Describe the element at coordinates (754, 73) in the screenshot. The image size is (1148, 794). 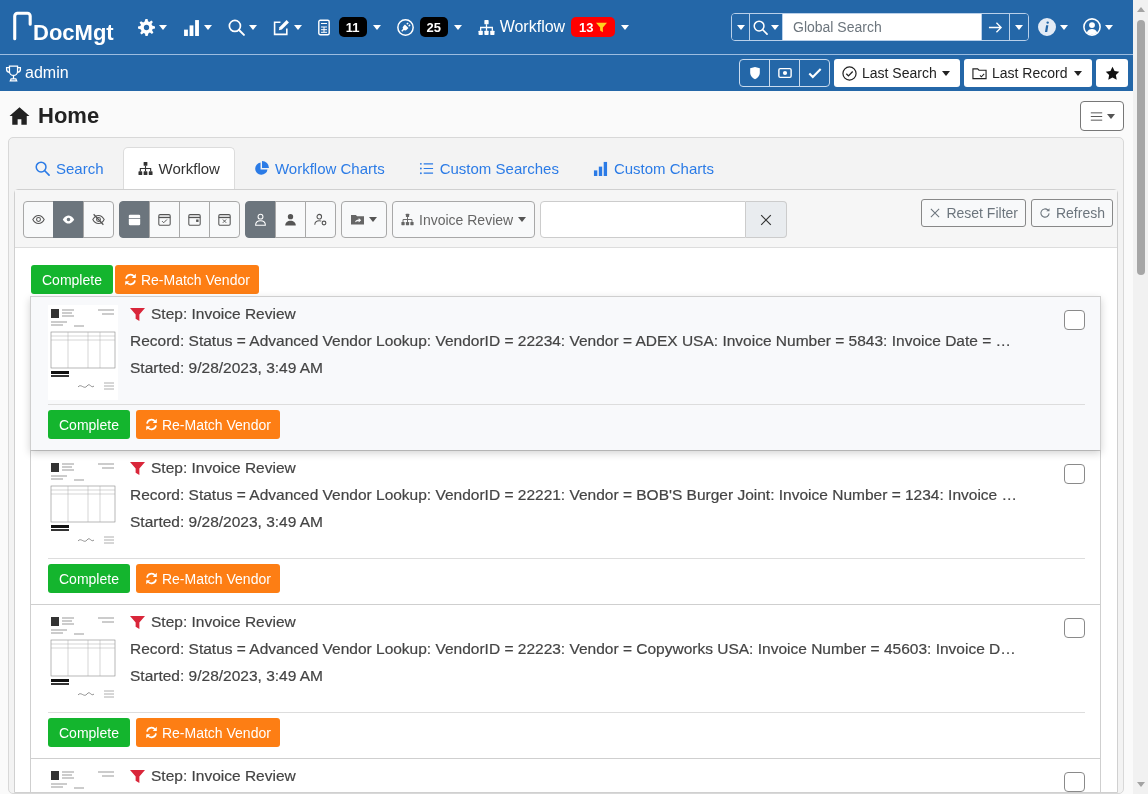
I see `shield-button` at that location.